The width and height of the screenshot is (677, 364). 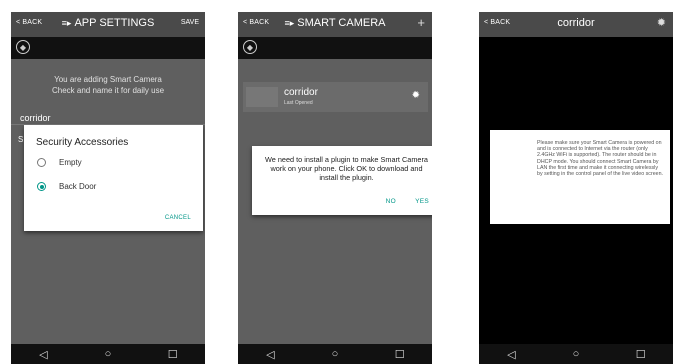 What do you see at coordinates (190, 22) in the screenshot?
I see `save-button: SAVE` at bounding box center [190, 22].